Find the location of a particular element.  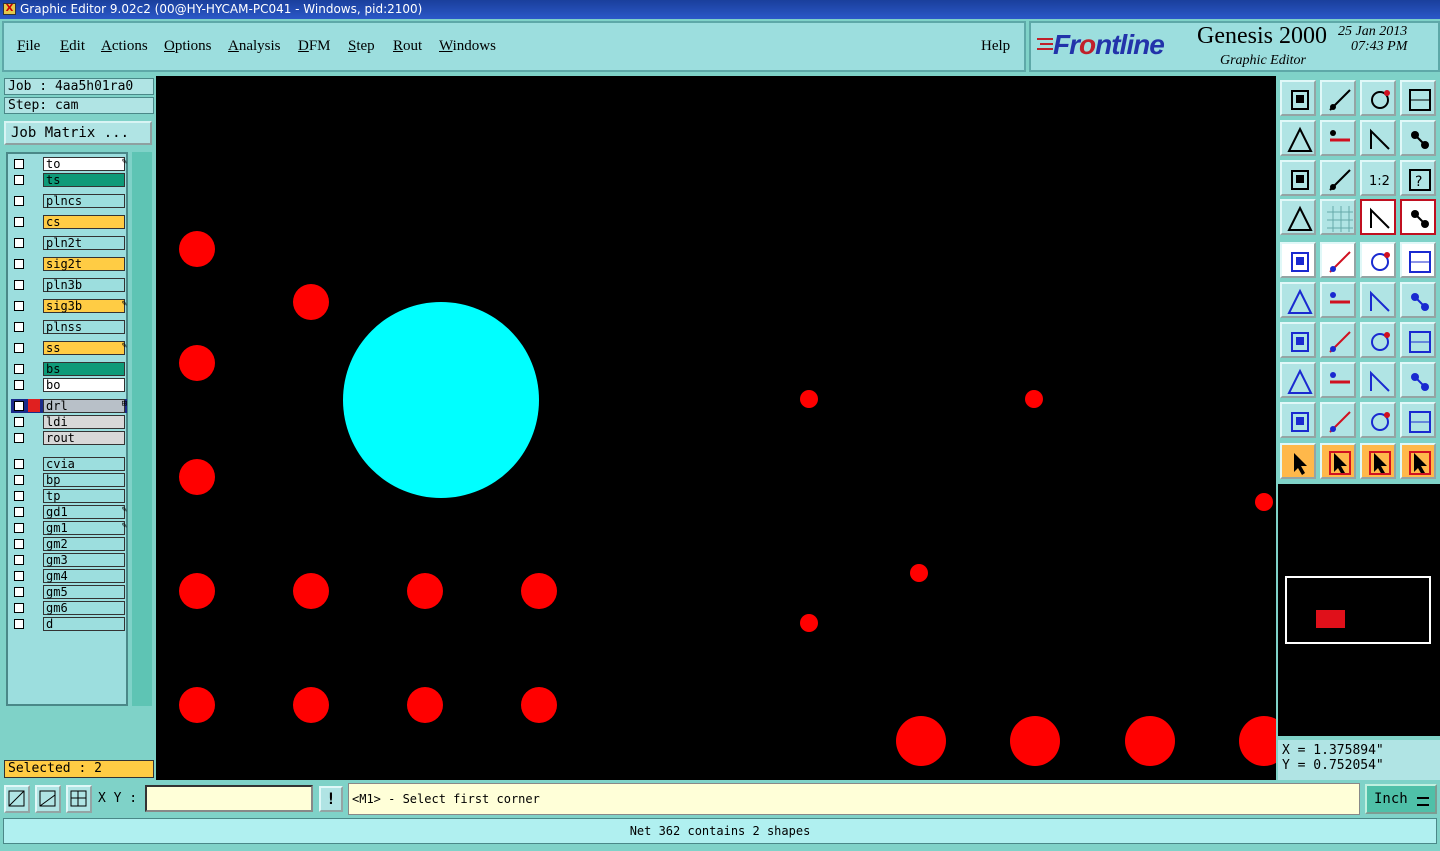

line-angle-button is located at coordinates (1298, 340).